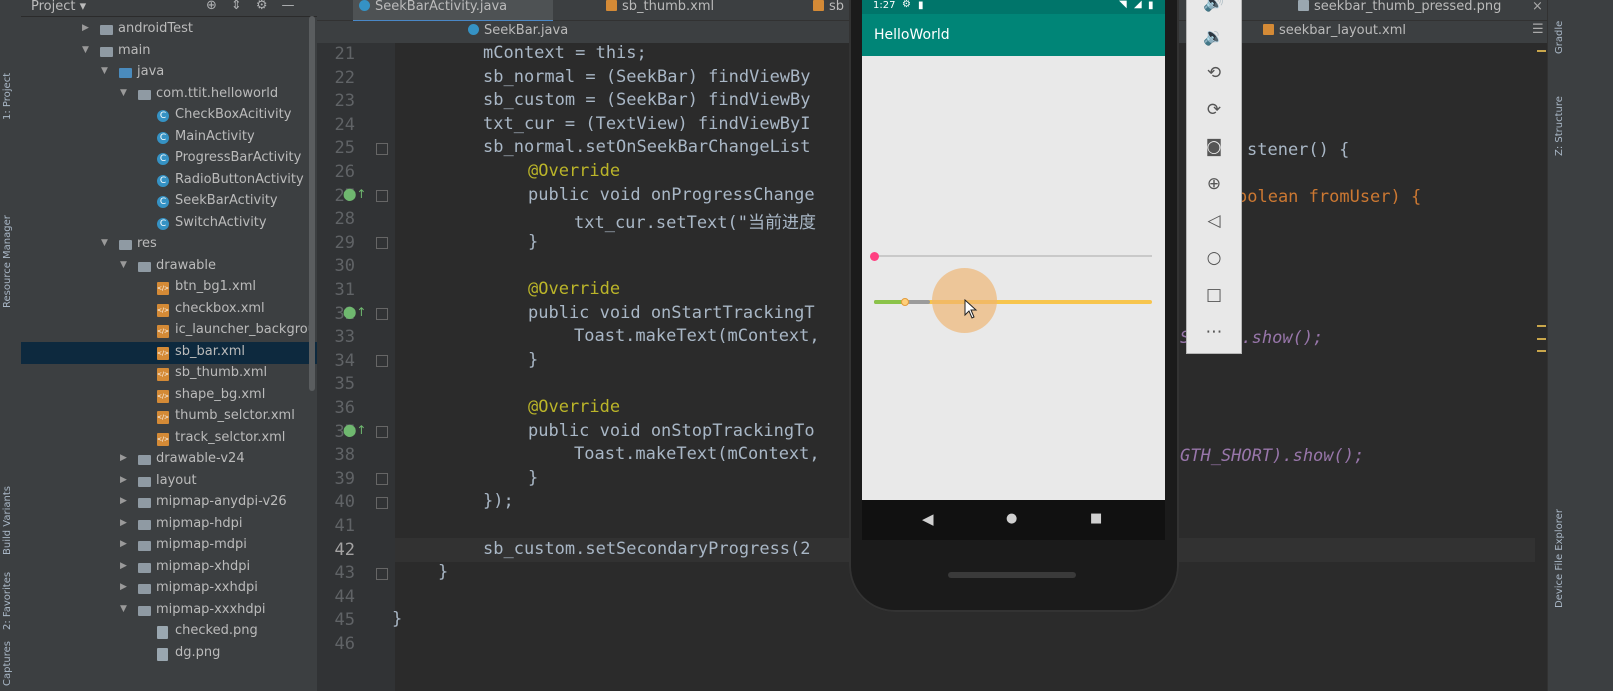  Describe the element at coordinates (169, 632) in the screenshot. I see `tree-item: checked.png` at that location.